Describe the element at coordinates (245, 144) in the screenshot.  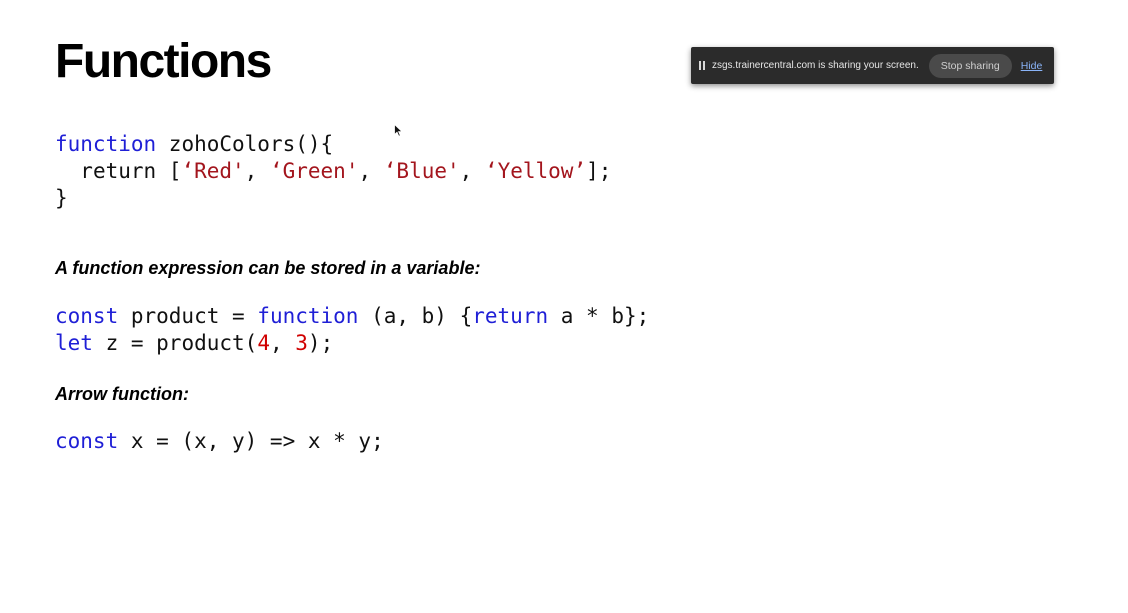
I see `code-text: zohoColors(){` at that location.